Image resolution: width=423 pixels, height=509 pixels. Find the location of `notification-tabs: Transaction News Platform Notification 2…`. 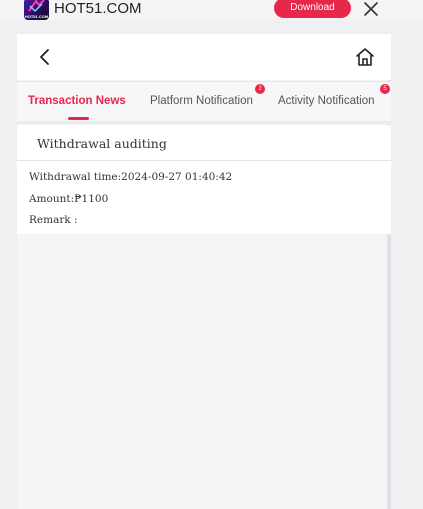

notification-tabs: Transaction News Platform Notification 2… is located at coordinates (204, 101).